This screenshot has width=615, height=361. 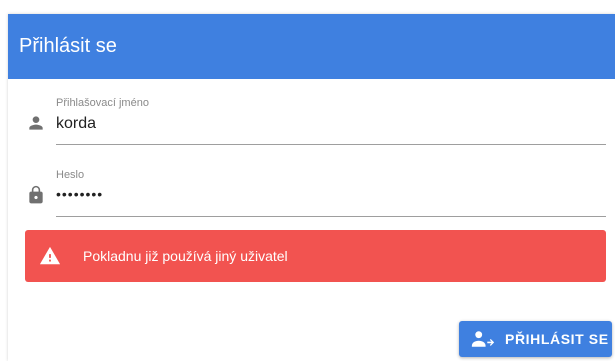 I want to click on username-underline, so click(x=331, y=144).